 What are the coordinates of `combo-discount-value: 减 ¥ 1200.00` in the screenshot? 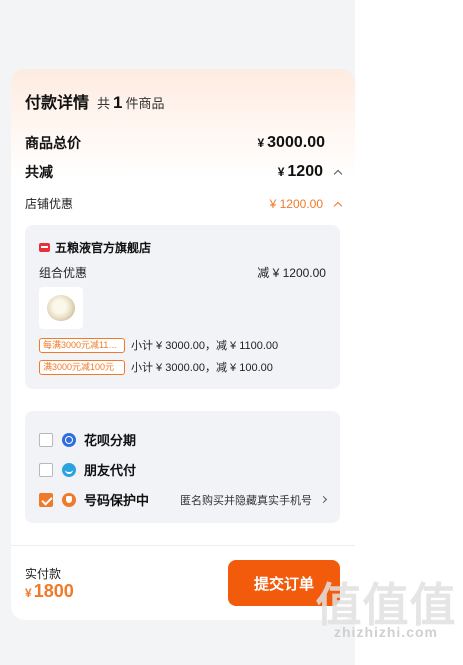 It's located at (291, 273).